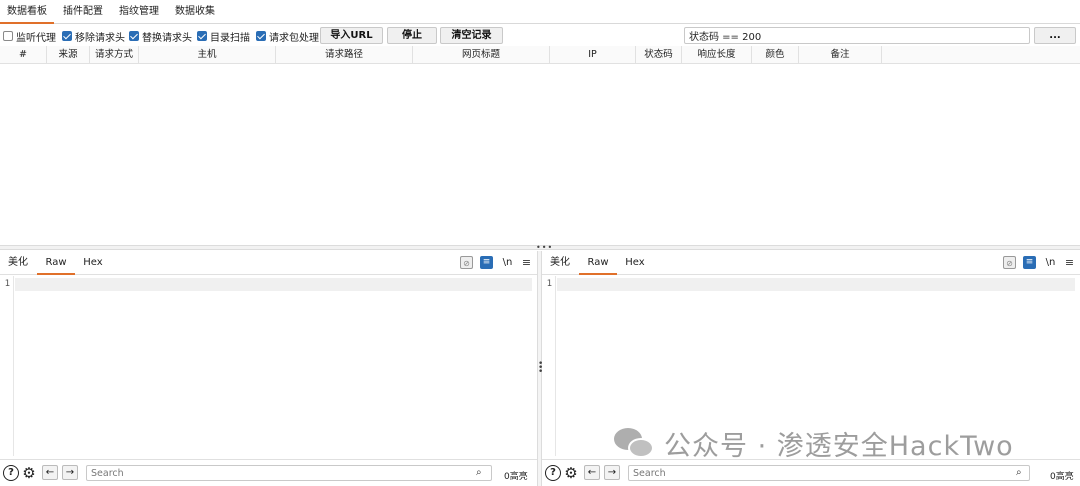 This screenshot has height=486, width=1080. What do you see at coordinates (775, 55) in the screenshot?
I see `column-header-color: 颜色` at bounding box center [775, 55].